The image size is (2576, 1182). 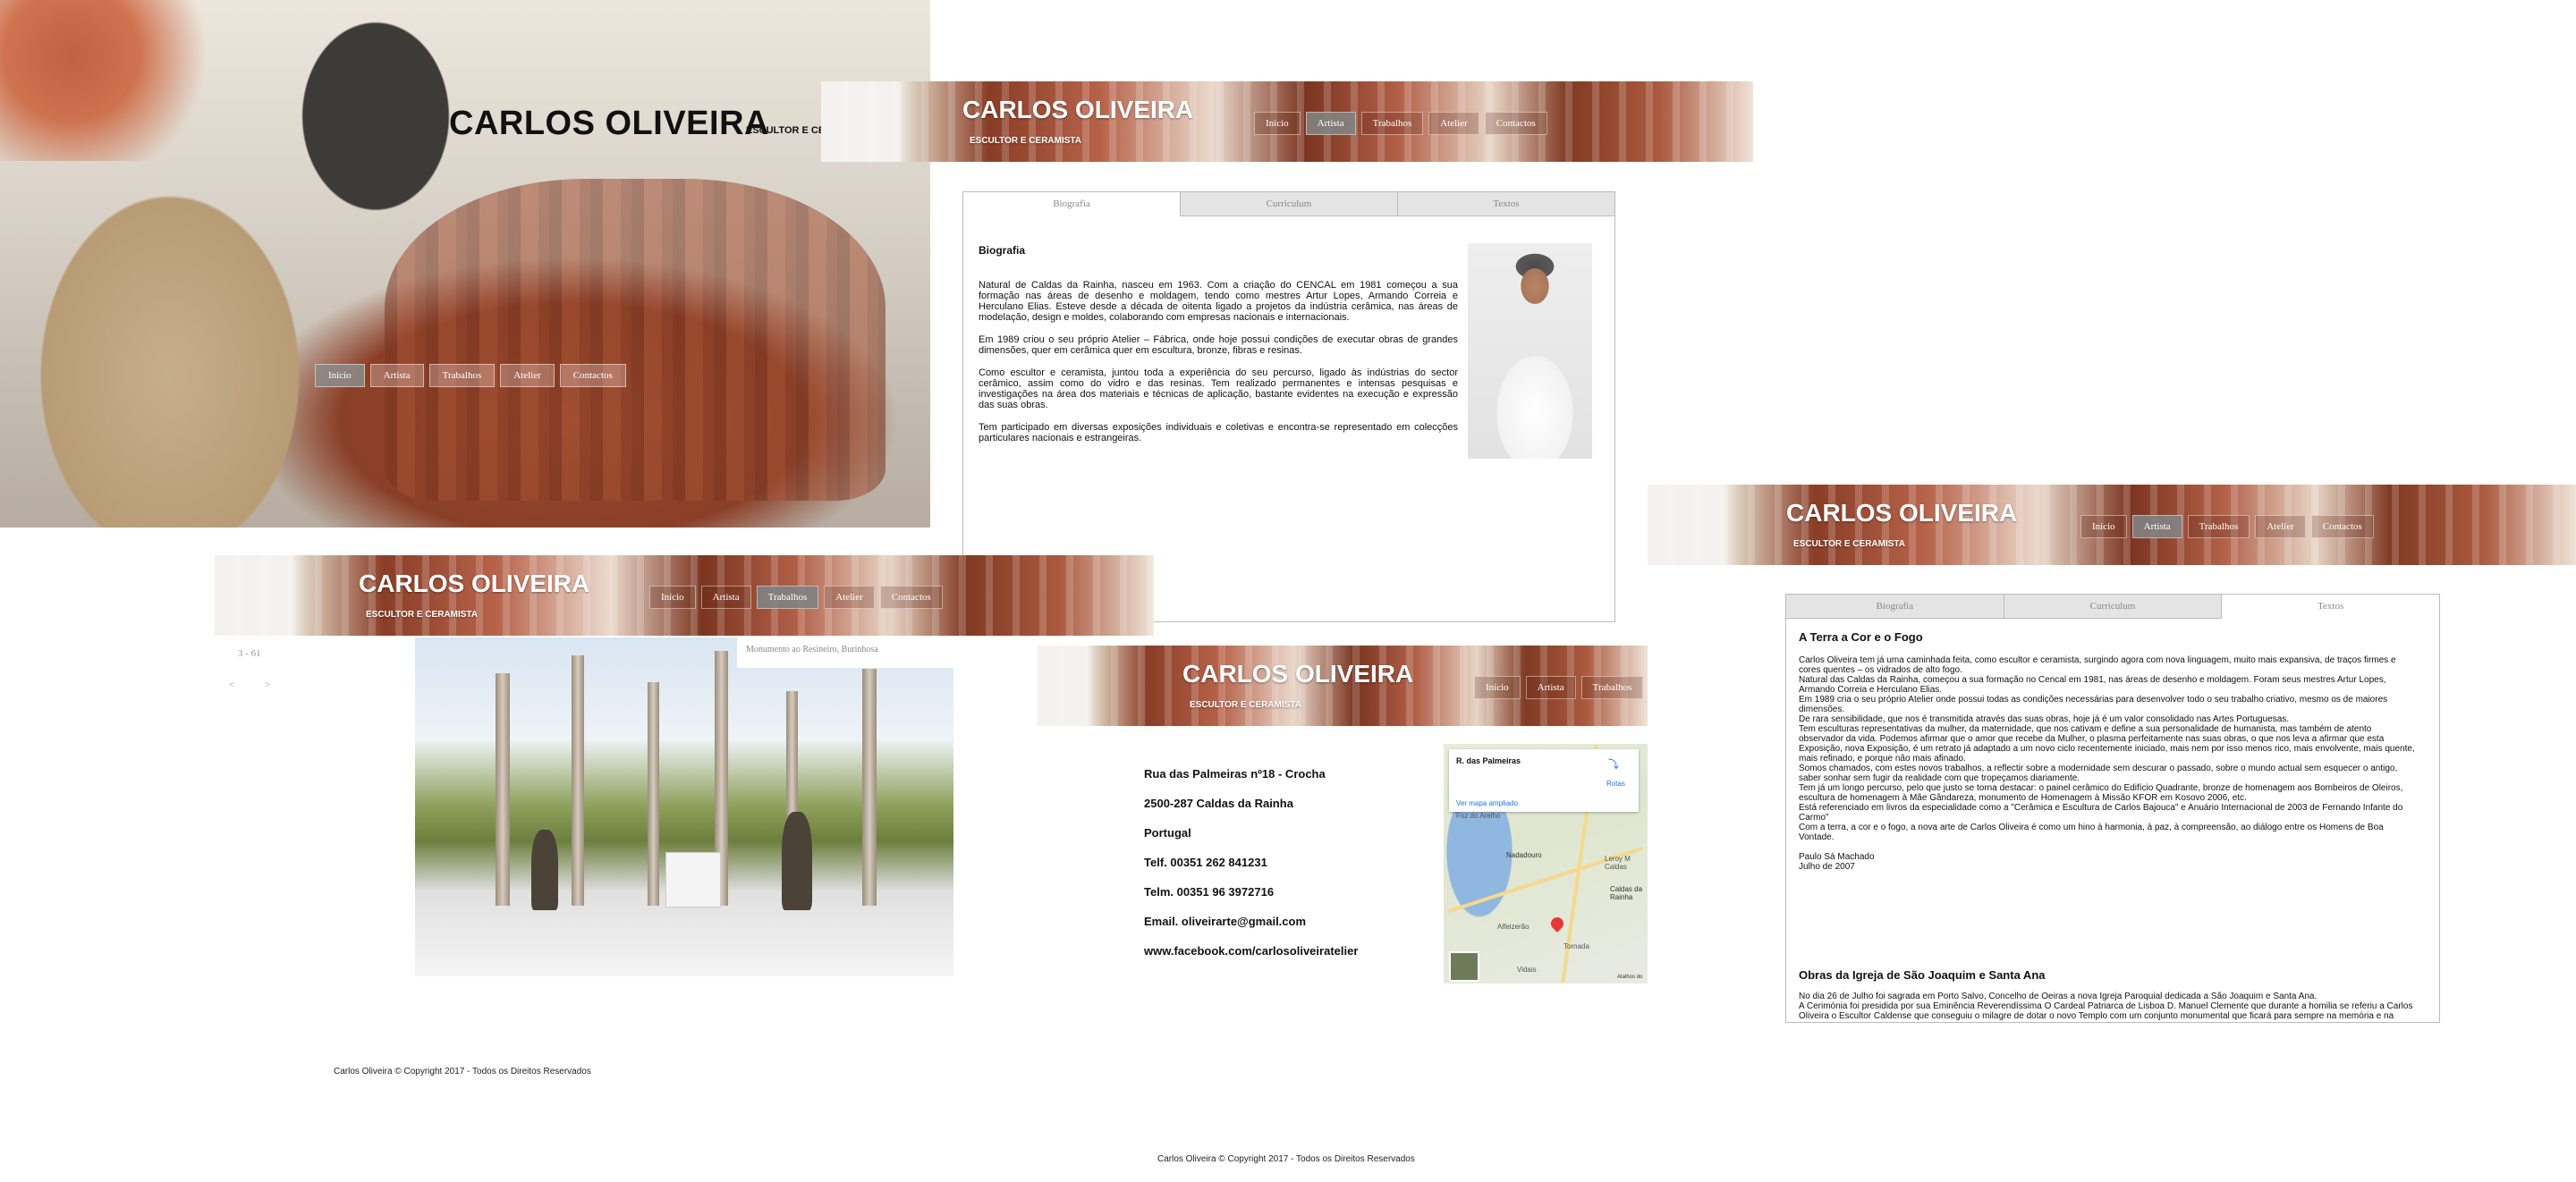 I want to click on hero-site-subtitle: ESCULTOR E CER, so click(x=789, y=130).